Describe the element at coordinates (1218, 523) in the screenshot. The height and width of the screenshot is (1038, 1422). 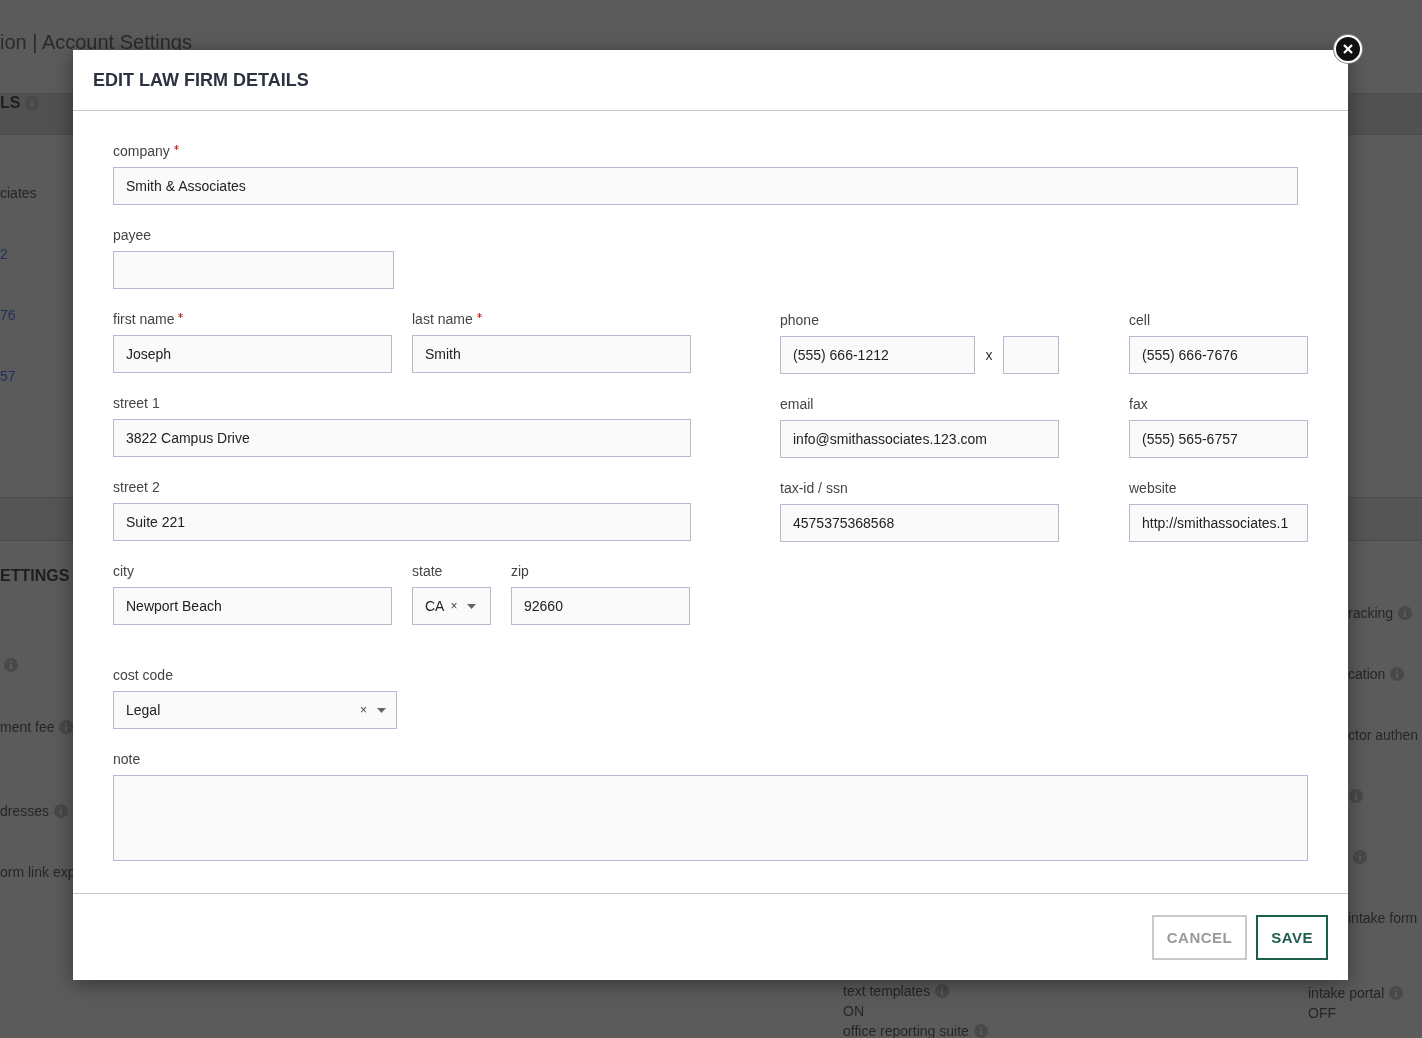
I see `website-field: http://smithassociates.1` at that location.